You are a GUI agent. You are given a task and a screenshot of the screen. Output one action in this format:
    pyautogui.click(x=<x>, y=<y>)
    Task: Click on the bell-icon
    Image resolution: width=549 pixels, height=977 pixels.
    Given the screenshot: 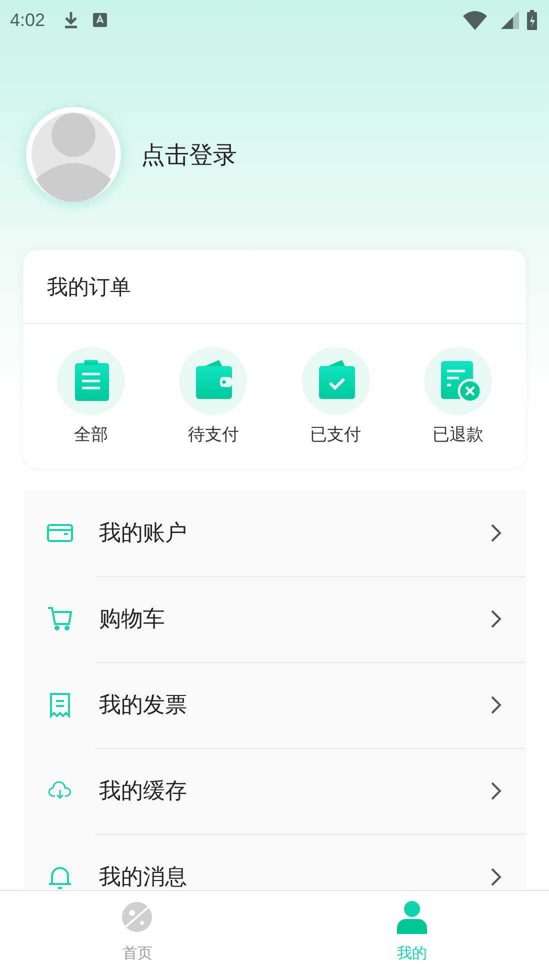 What is the action you would take?
    pyautogui.click(x=60, y=877)
    